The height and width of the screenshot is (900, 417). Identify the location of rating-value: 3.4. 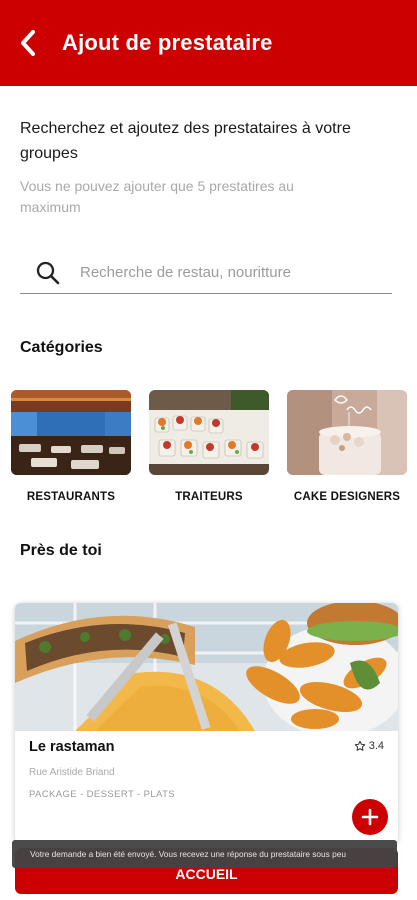
(376, 746).